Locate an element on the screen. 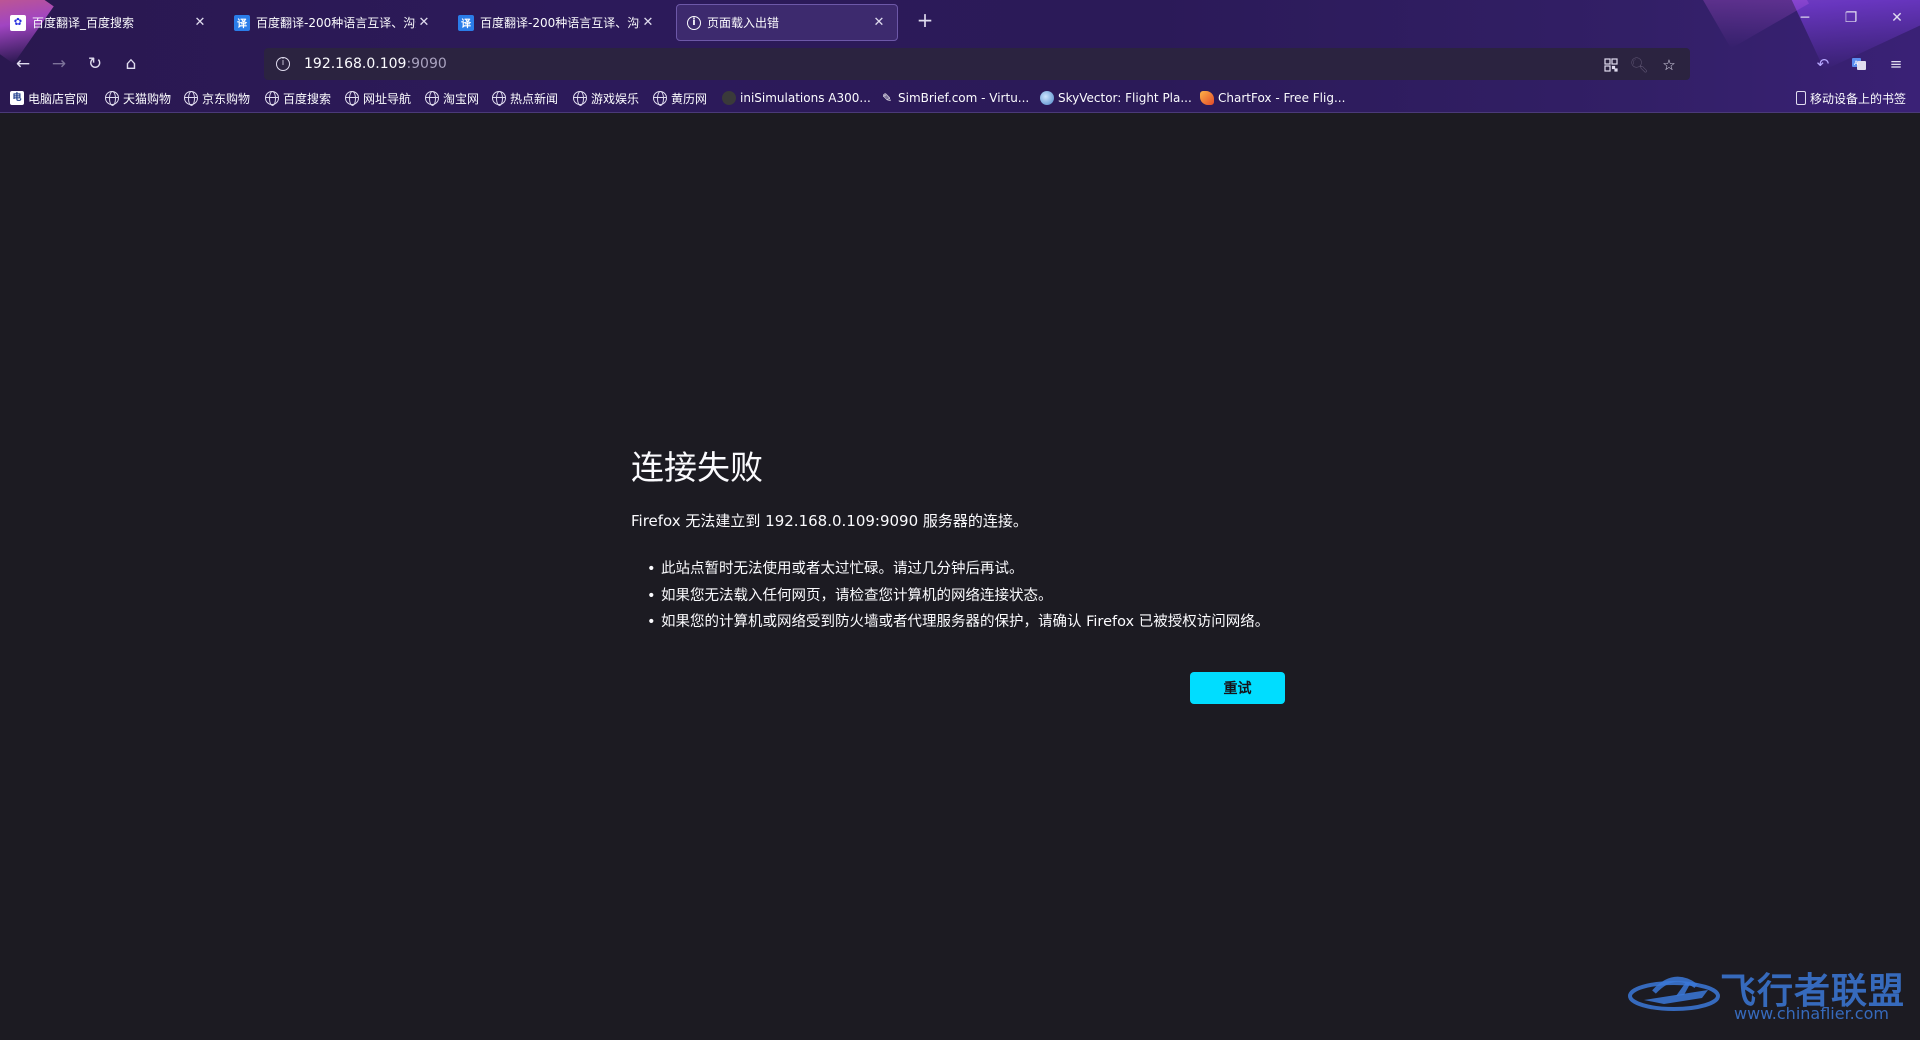  bookmark-label: 热点新闻 is located at coordinates (534, 98).